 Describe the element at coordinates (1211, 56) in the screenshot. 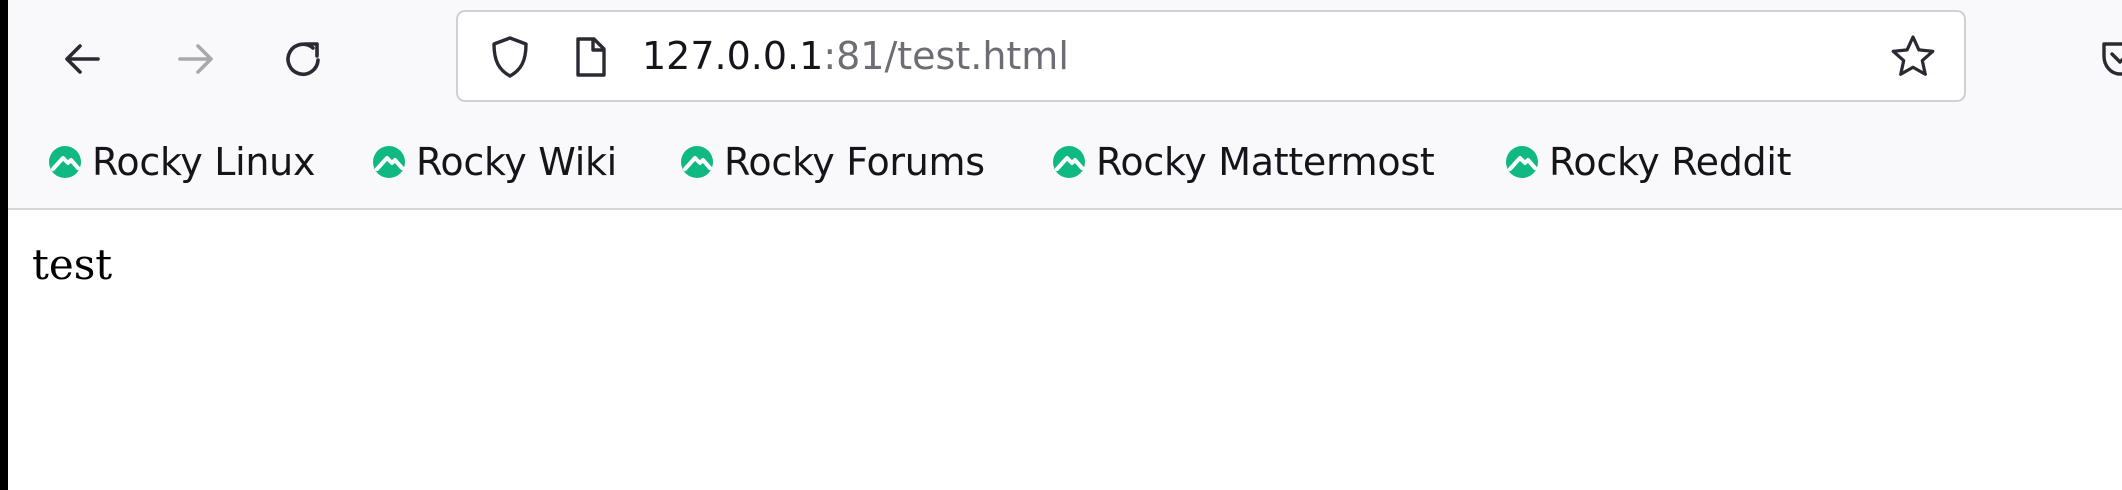

I see `url-bar: 127.0.0.1:81/test.html` at that location.